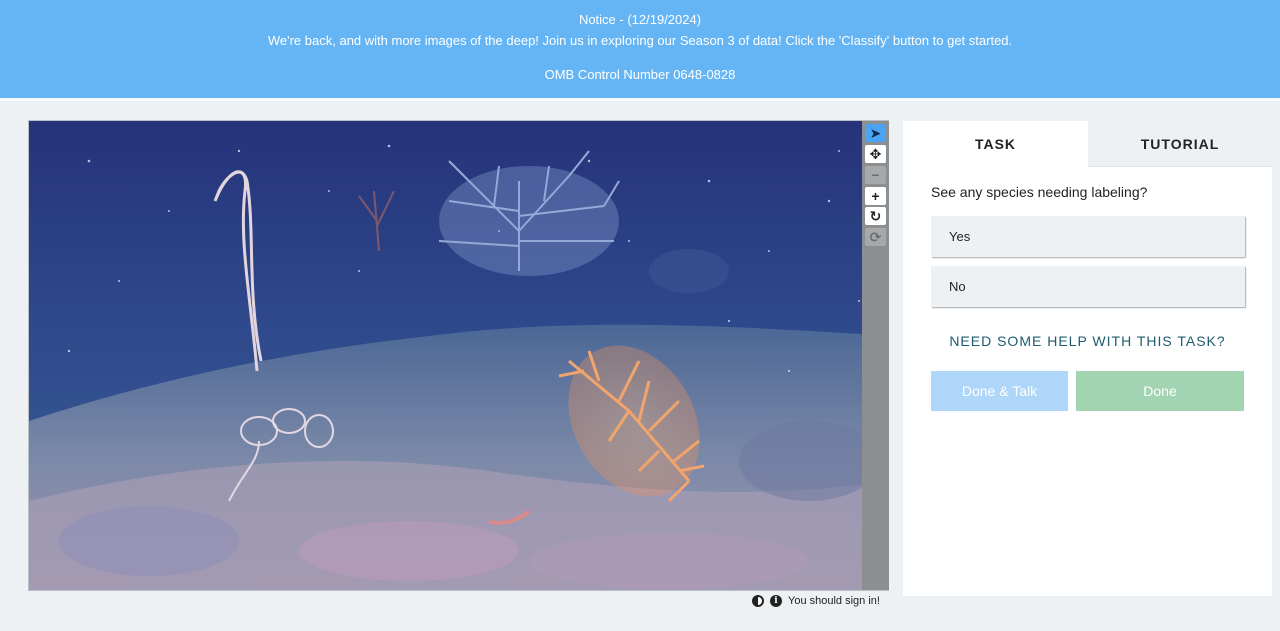  Describe the element at coordinates (1088, 236) in the screenshot. I see `answer-yes-button: Yes` at that location.